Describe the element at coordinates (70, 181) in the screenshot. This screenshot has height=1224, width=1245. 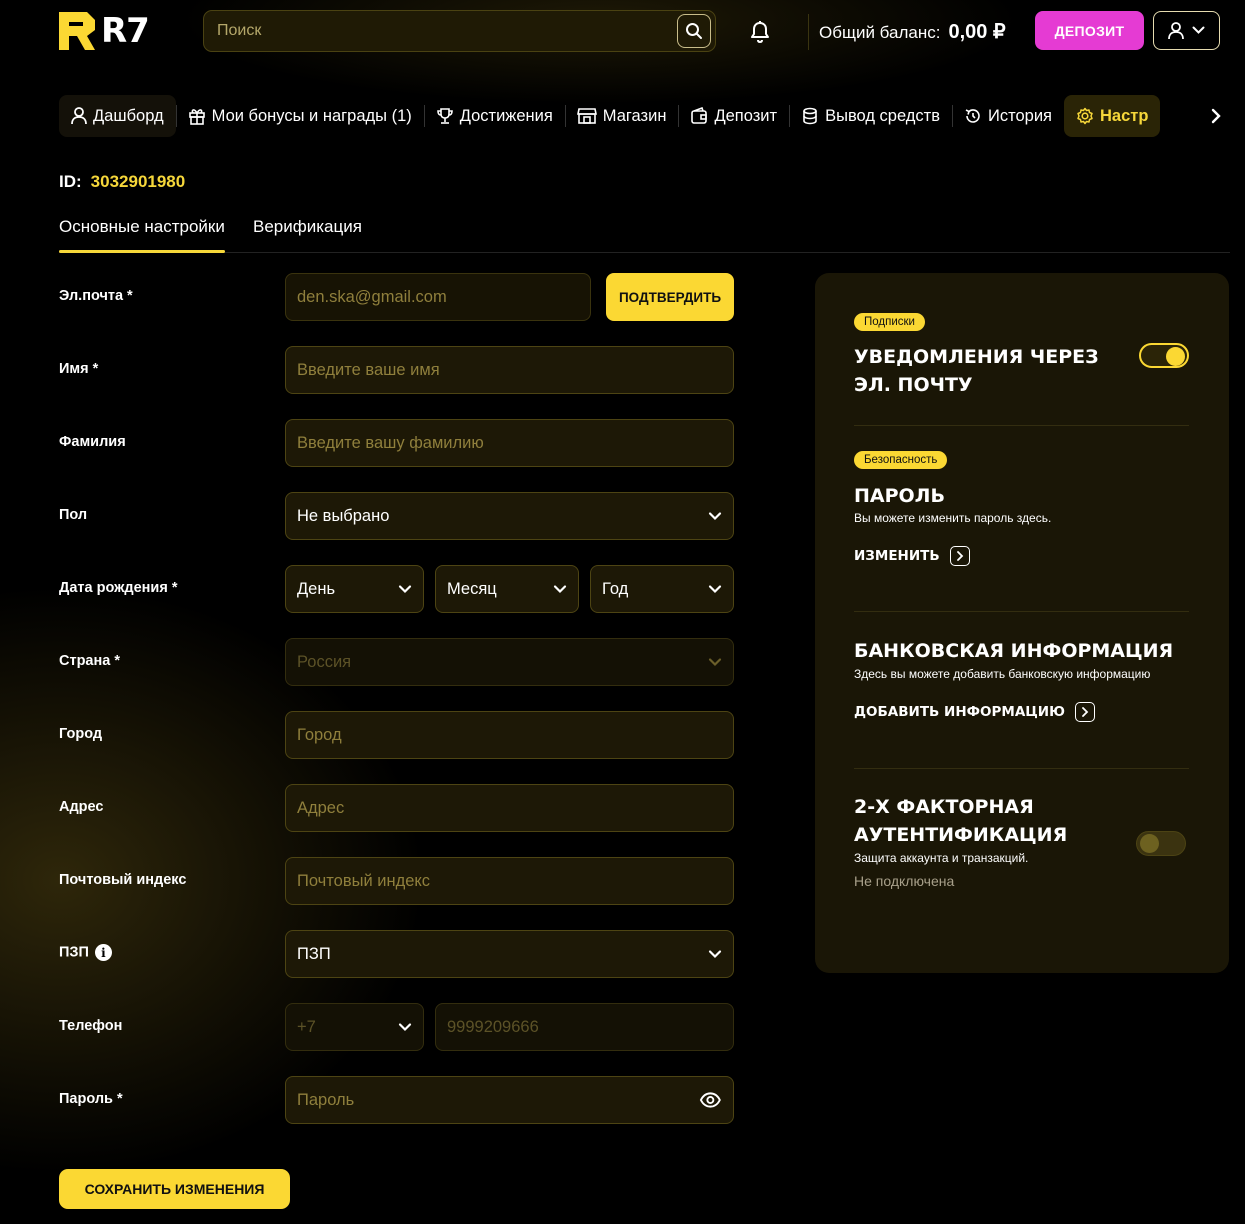
I see `id-label: ID:` at that location.